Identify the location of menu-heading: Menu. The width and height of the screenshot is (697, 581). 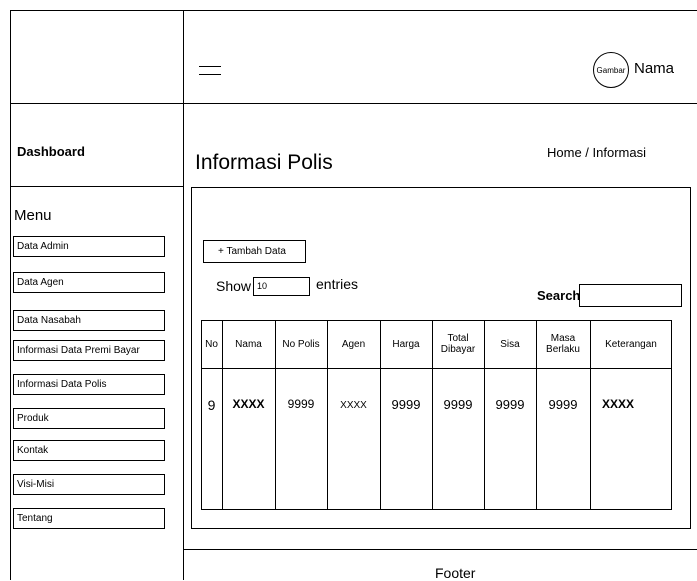
(33, 215).